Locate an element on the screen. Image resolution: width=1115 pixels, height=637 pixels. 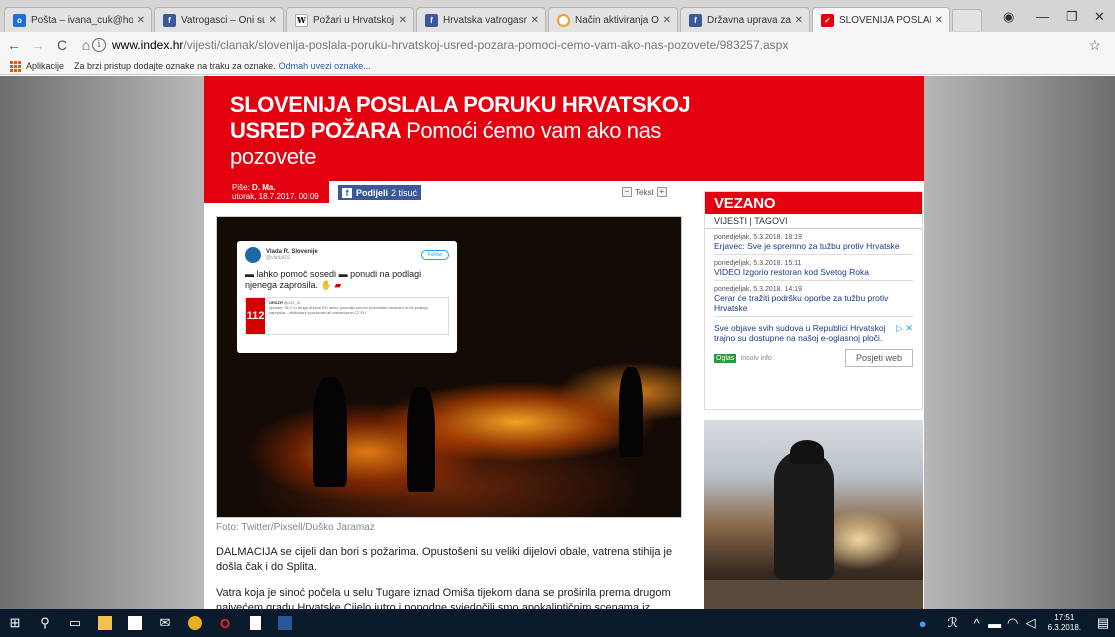
task-view-icon: ▭ is located at coordinates (75, 623).